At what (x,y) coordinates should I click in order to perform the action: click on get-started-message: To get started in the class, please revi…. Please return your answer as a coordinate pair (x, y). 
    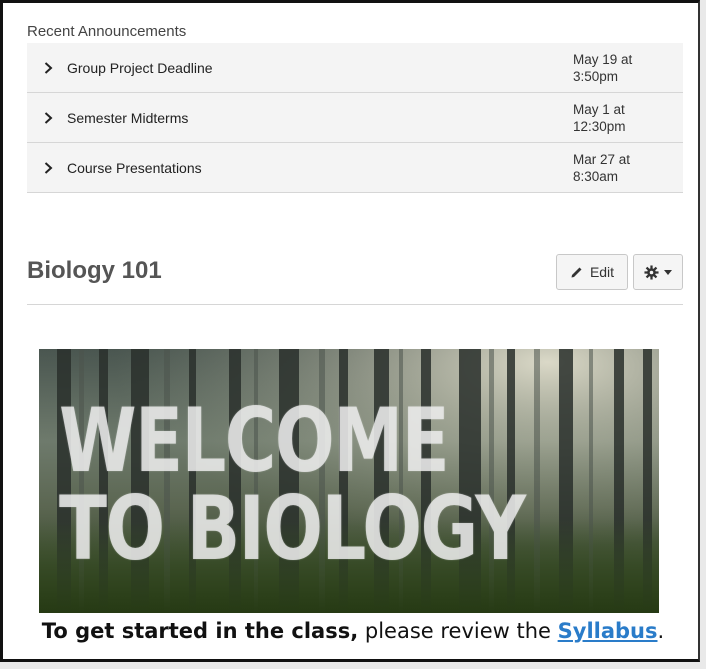
    Looking at the image, I should click on (350, 631).